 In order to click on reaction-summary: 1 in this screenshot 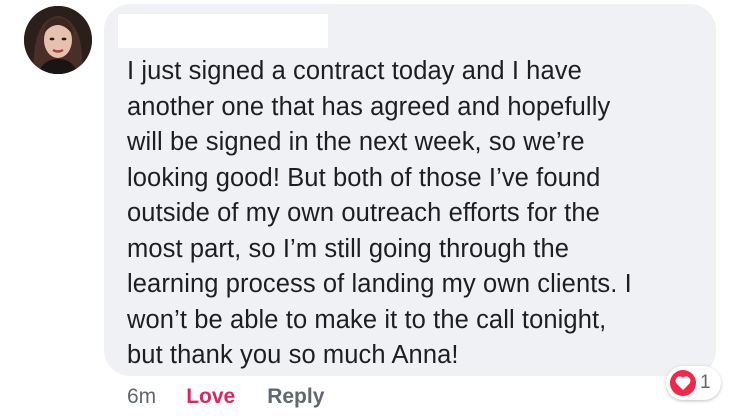, I will do `click(693, 383)`.